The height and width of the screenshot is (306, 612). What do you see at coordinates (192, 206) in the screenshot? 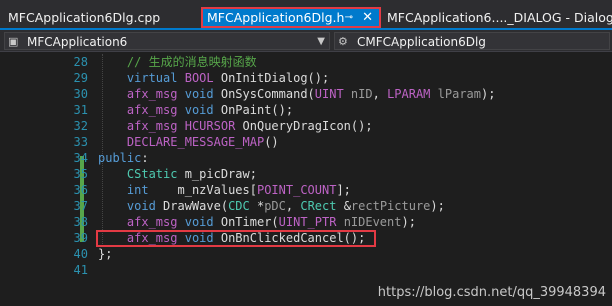
I see `code-token: DrawWave(` at bounding box center [192, 206].